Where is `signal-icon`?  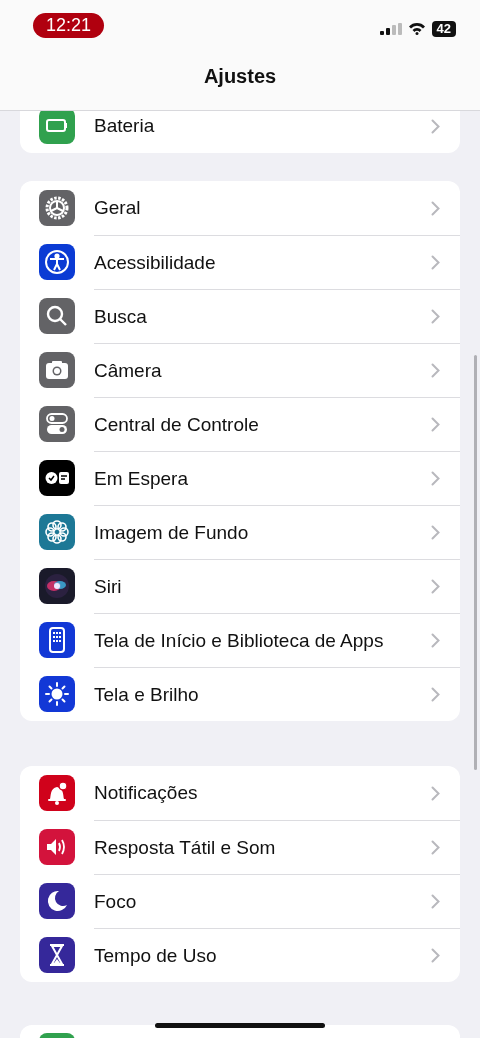 signal-icon is located at coordinates (390, 28).